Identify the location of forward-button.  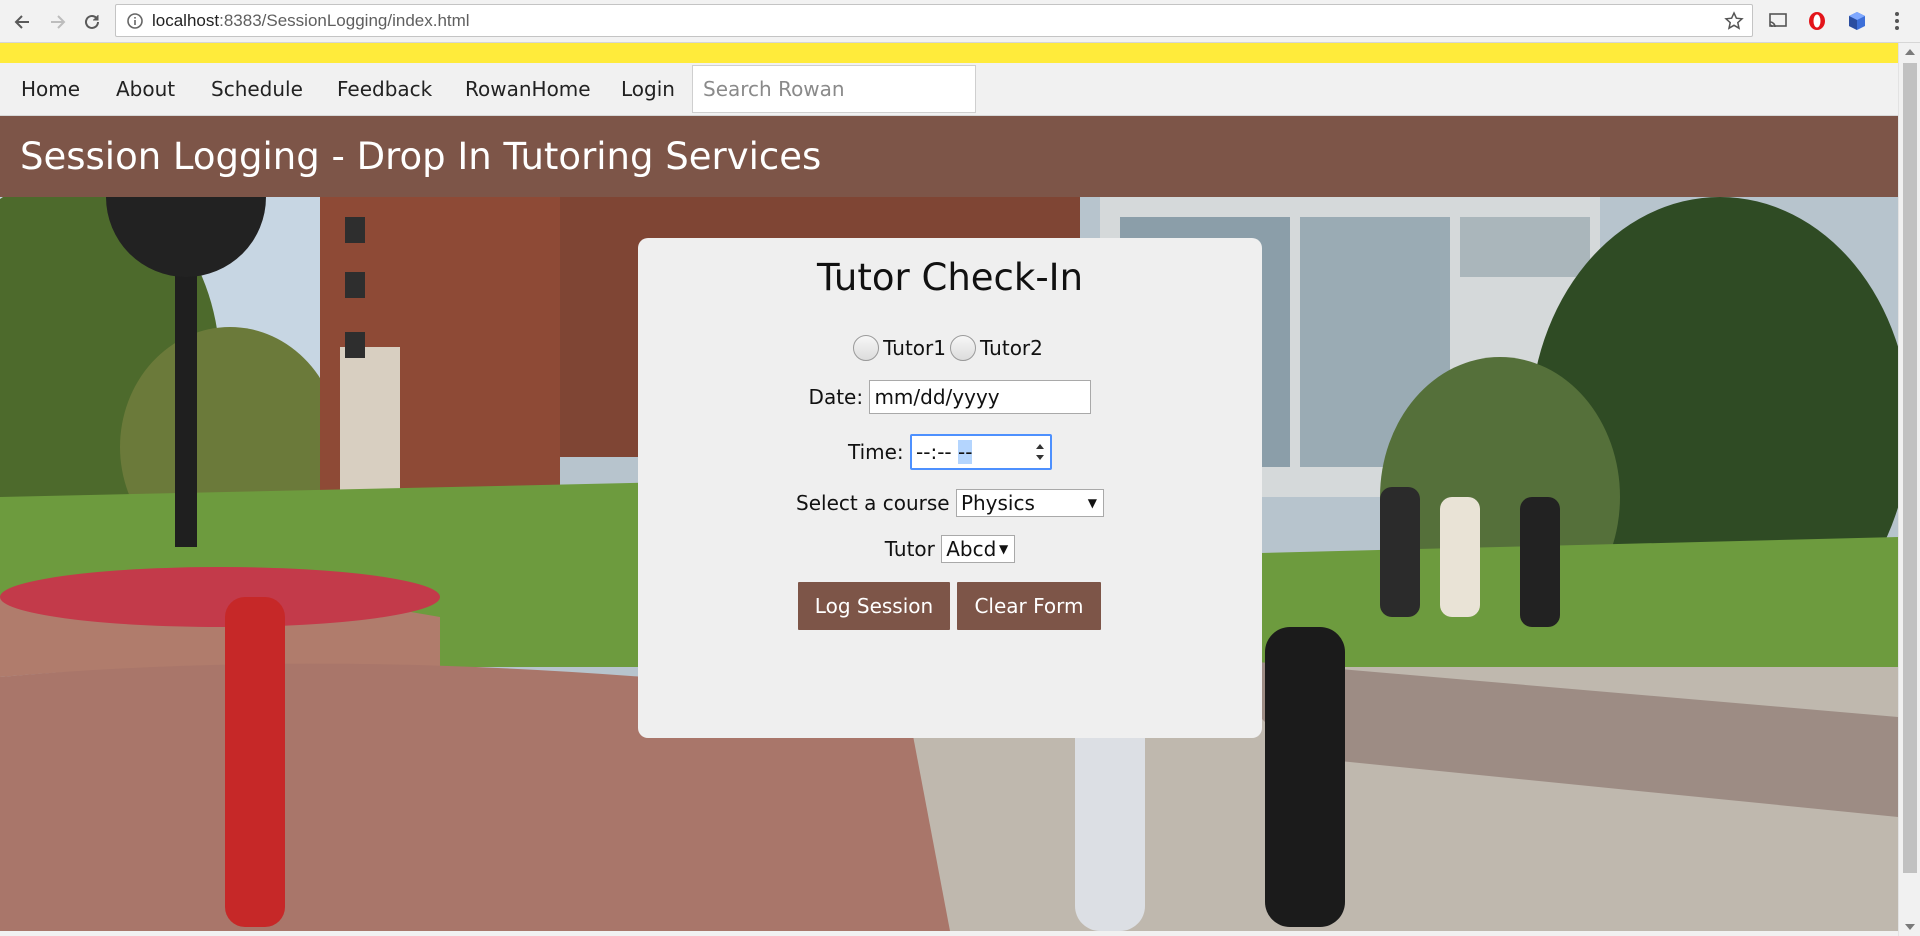
(58, 22).